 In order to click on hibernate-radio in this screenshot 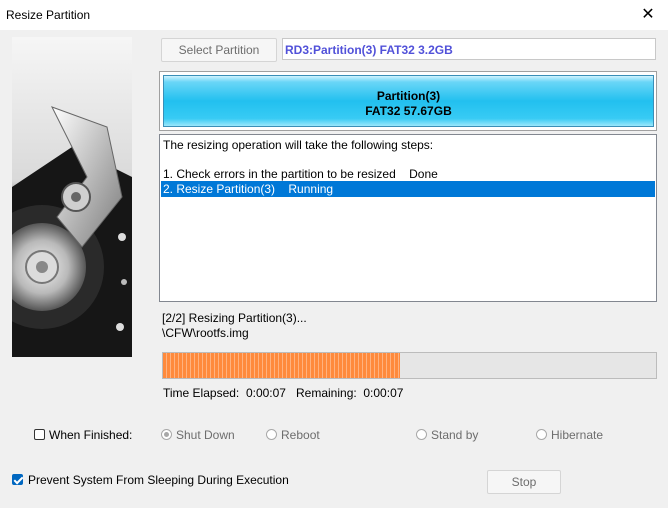, I will do `click(541, 434)`.